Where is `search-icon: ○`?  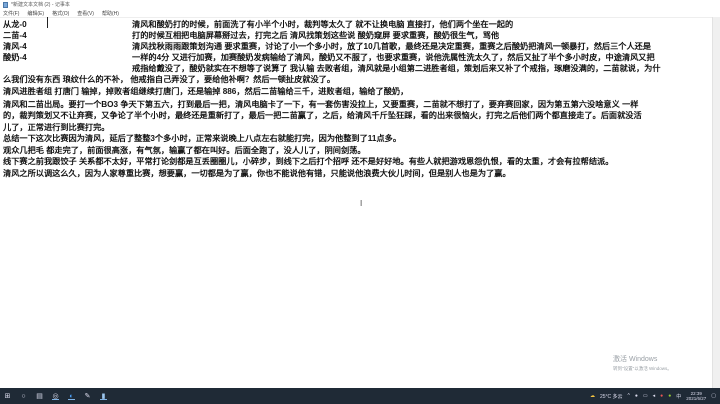
search-icon: ○ is located at coordinates (23, 396).